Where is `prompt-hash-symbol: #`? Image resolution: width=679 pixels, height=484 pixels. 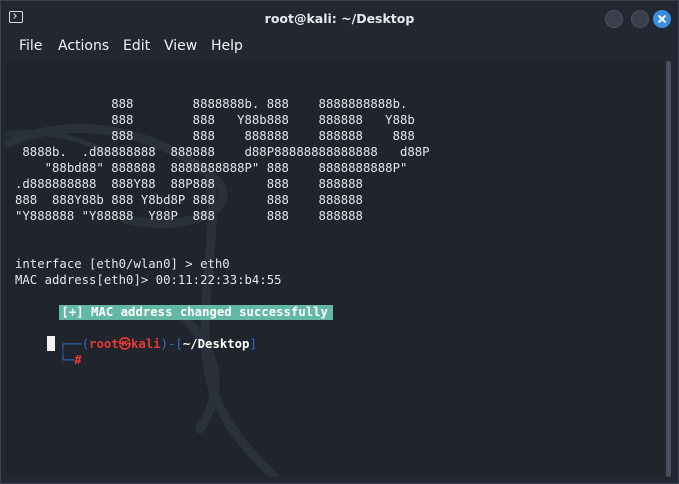
prompt-hash-symbol: # is located at coordinates (78, 360).